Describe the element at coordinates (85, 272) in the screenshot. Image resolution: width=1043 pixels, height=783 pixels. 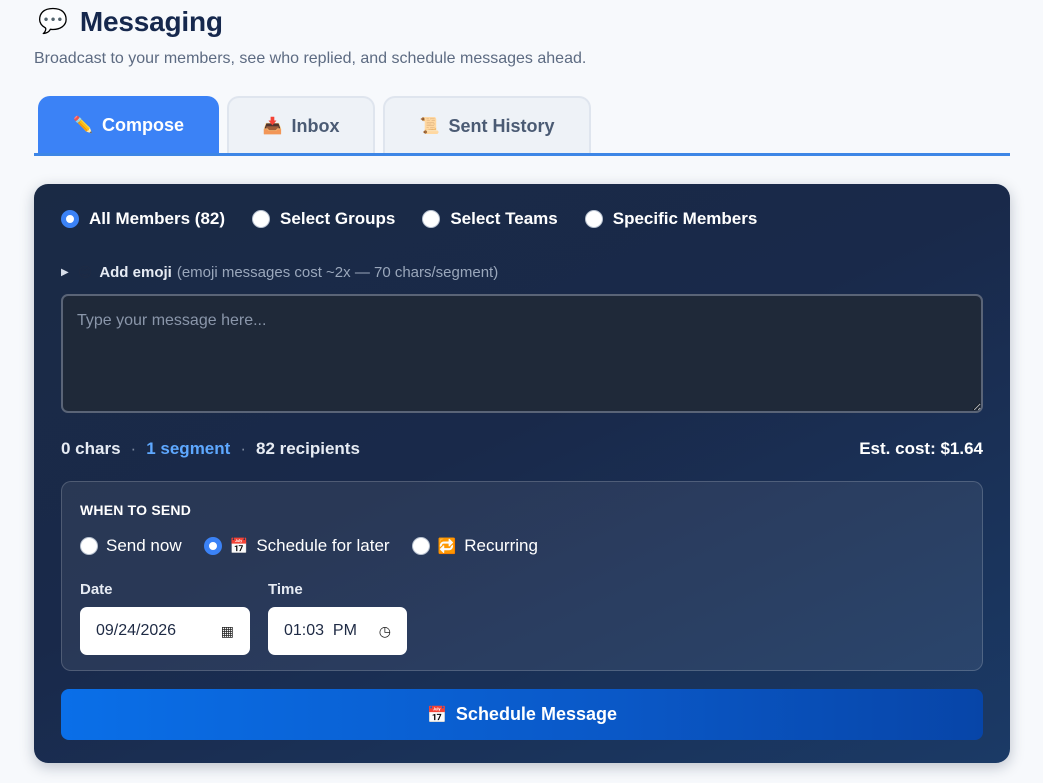
I see `smiley-icon: 😊` at that location.